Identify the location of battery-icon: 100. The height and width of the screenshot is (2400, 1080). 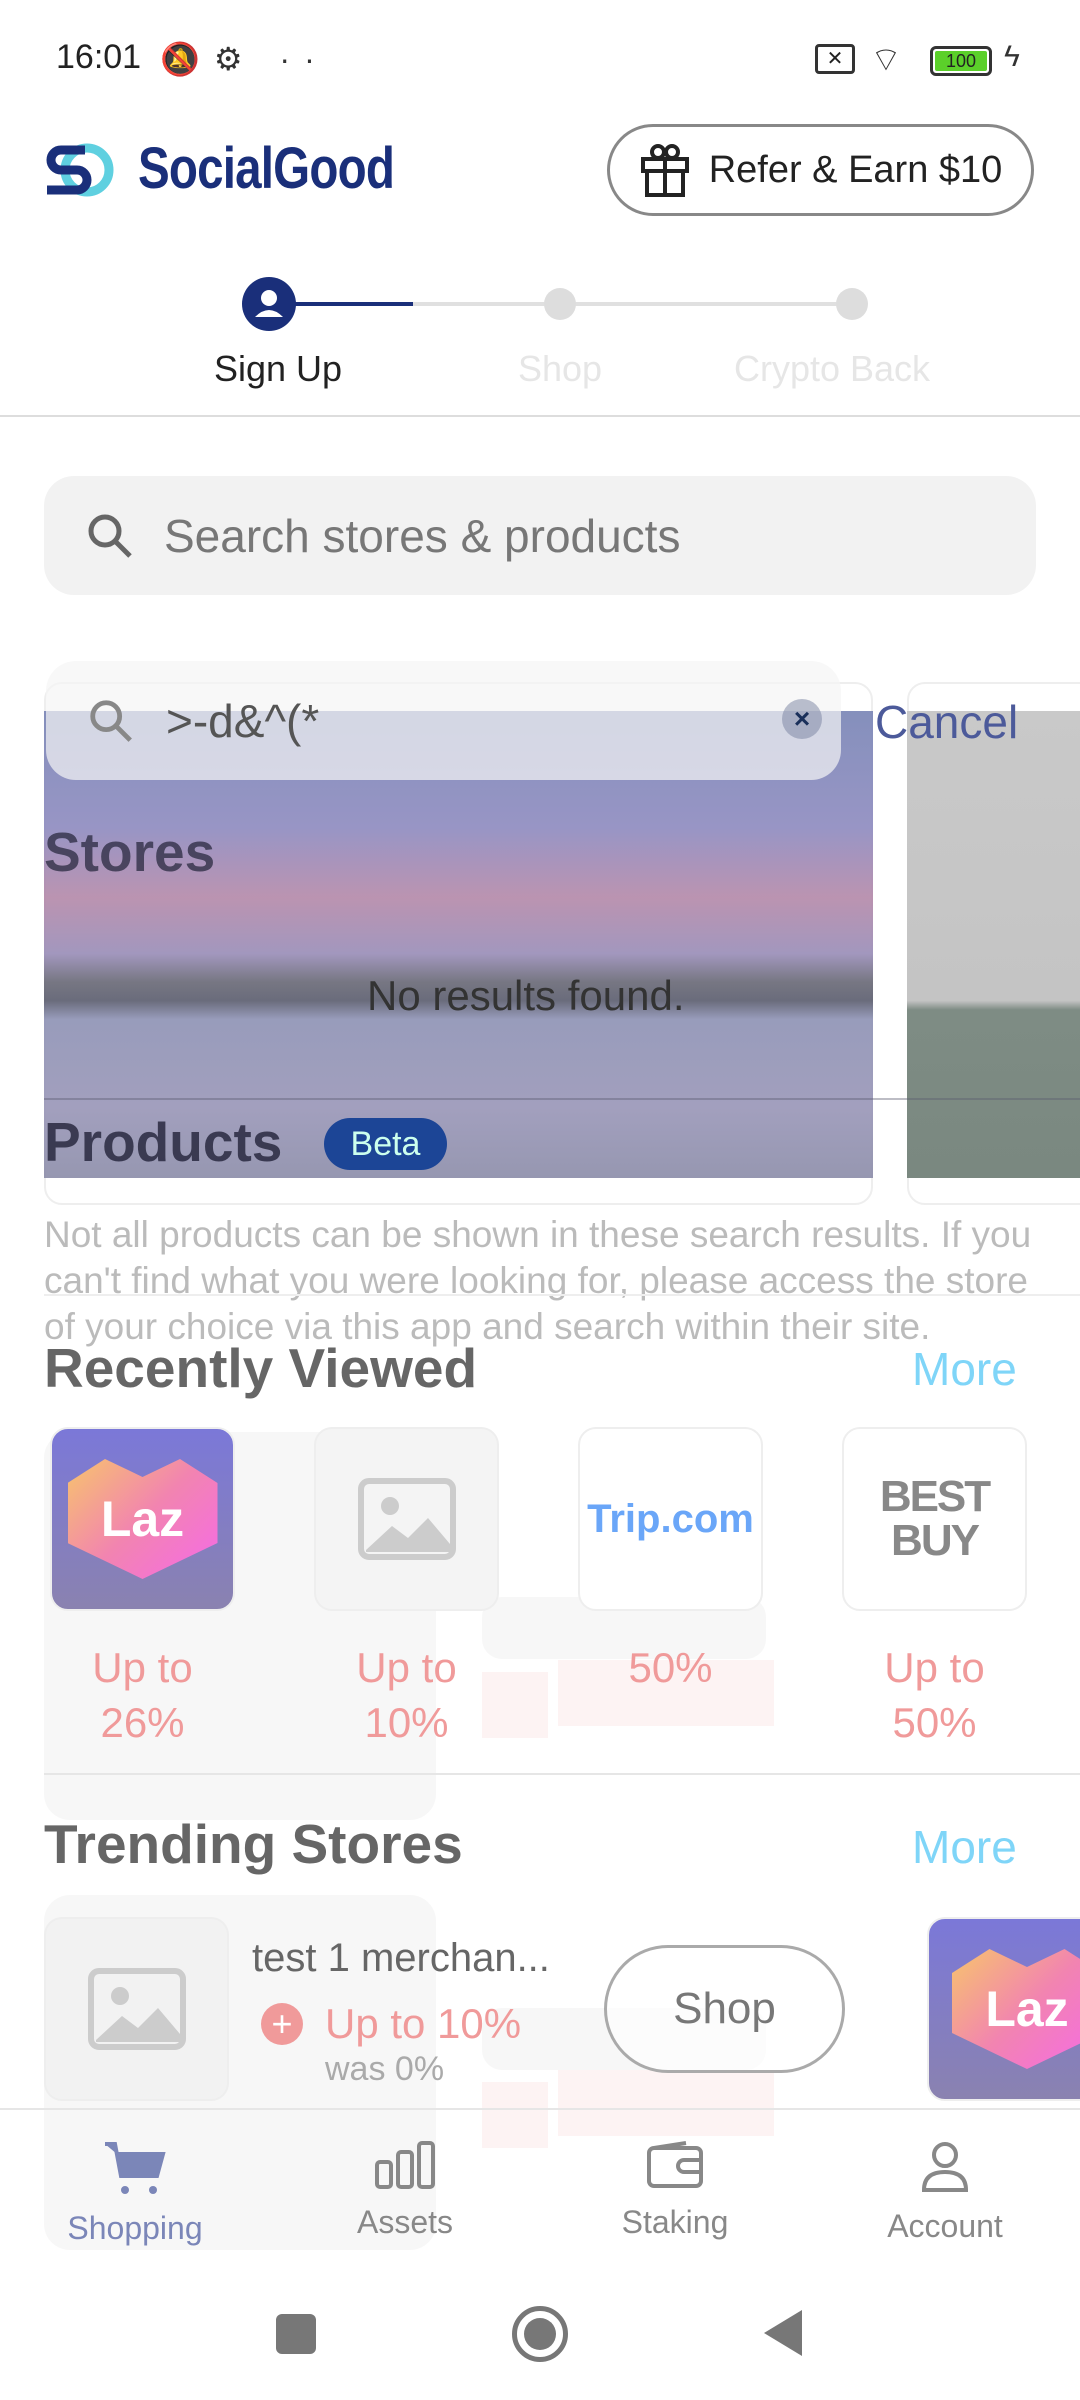
(961, 61).